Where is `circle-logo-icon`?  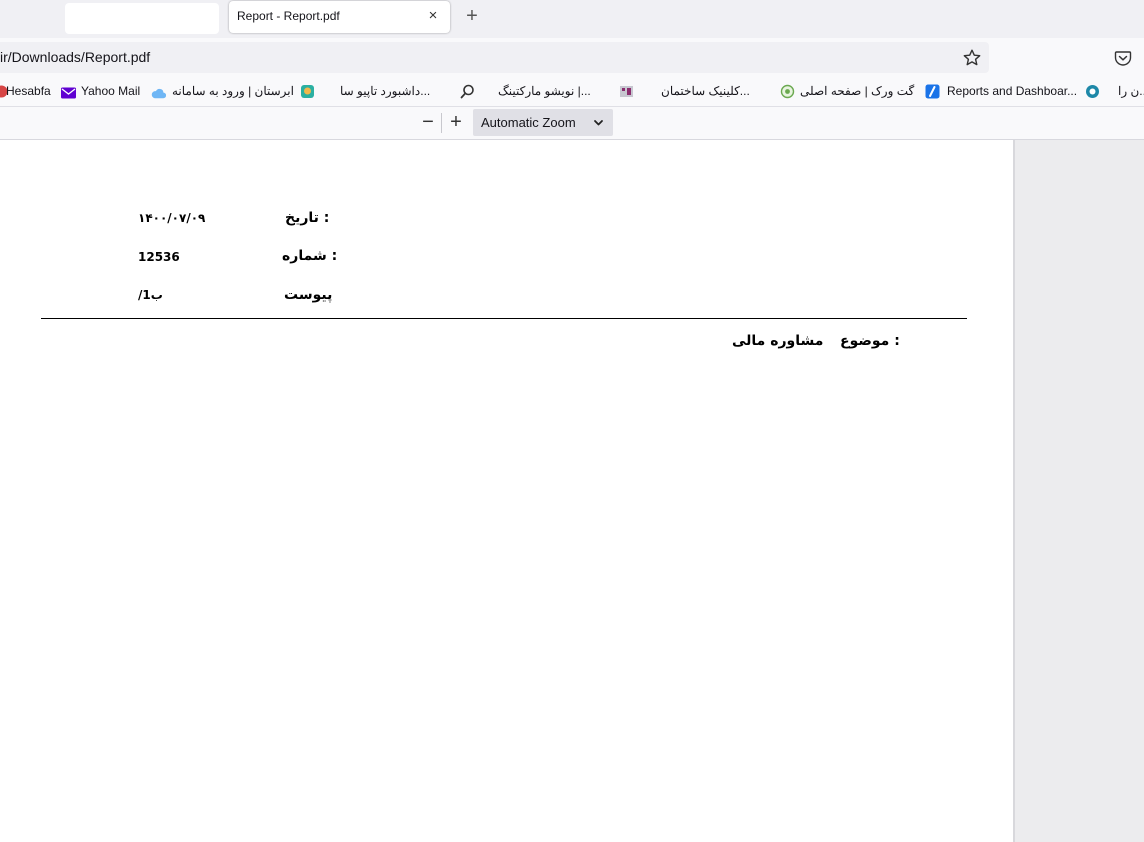
circle-logo-icon is located at coordinates (1092, 91).